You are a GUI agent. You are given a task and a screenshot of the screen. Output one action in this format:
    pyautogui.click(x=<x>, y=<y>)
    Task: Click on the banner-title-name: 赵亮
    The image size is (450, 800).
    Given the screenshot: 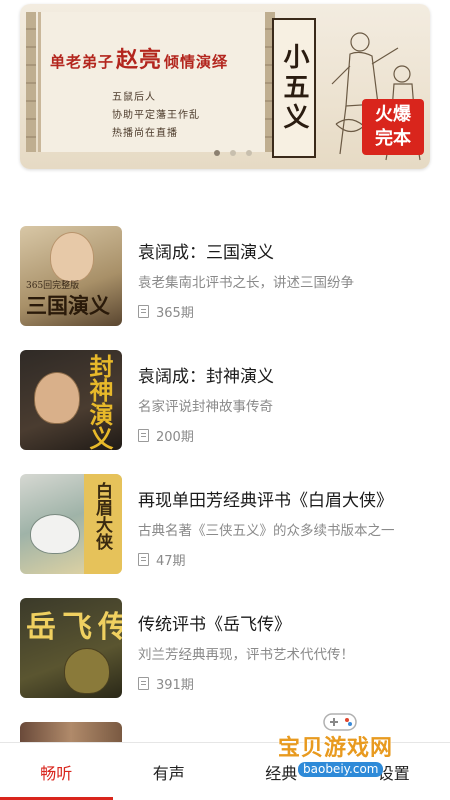 What is the action you would take?
    pyautogui.click(x=139, y=60)
    